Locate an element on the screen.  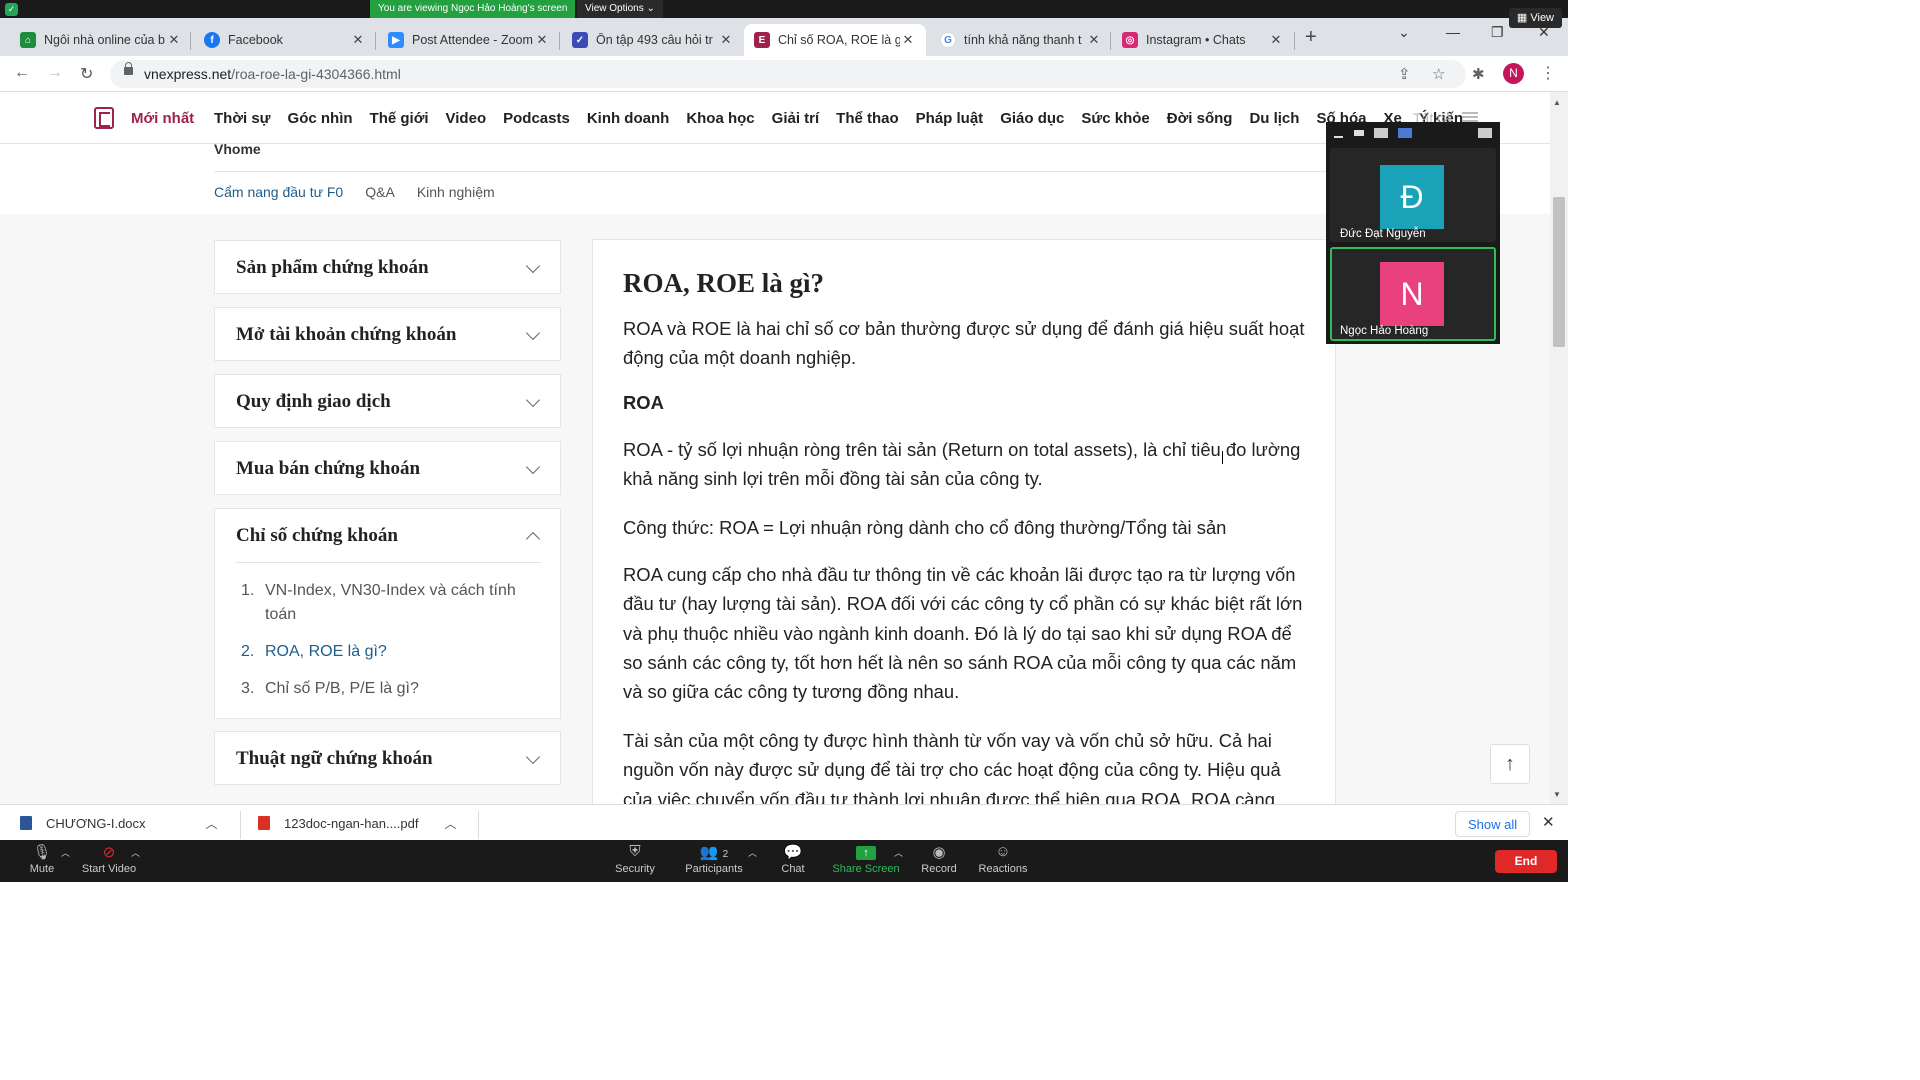
security-button: ⛨ Security is located at coordinates (635, 859).